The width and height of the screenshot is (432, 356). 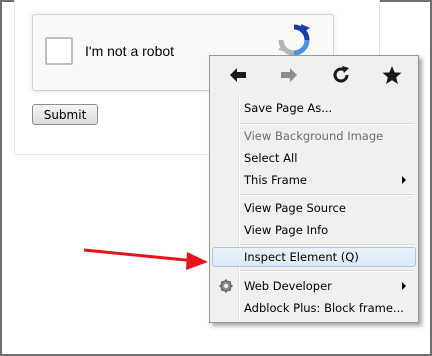 What do you see at coordinates (314, 75) in the screenshot?
I see `context-menu-nav-row` at bounding box center [314, 75].